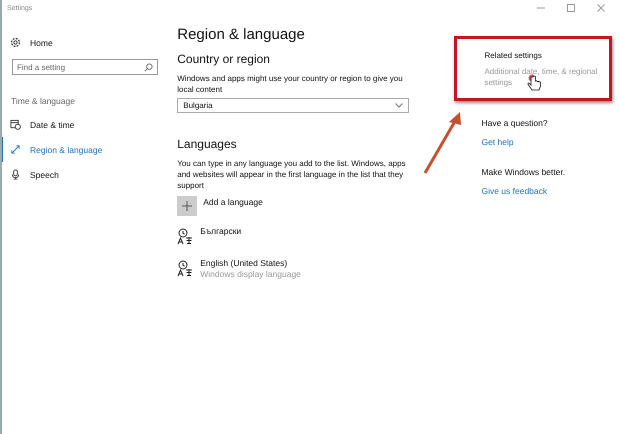  What do you see at coordinates (85, 174) in the screenshot?
I see `sidebar-item: Speech` at bounding box center [85, 174].